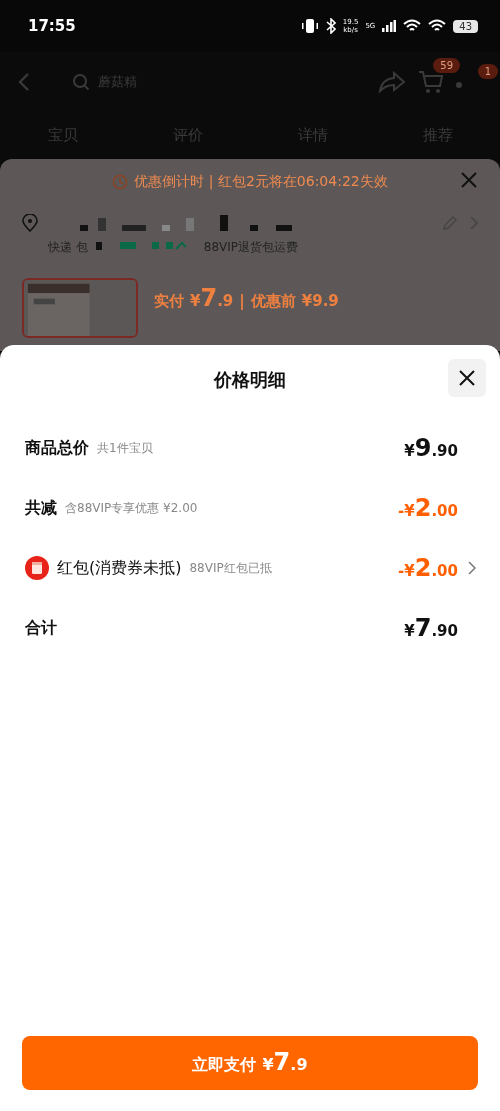 This screenshot has width=500, height=1111. I want to click on cart-icon, so click(431, 82).